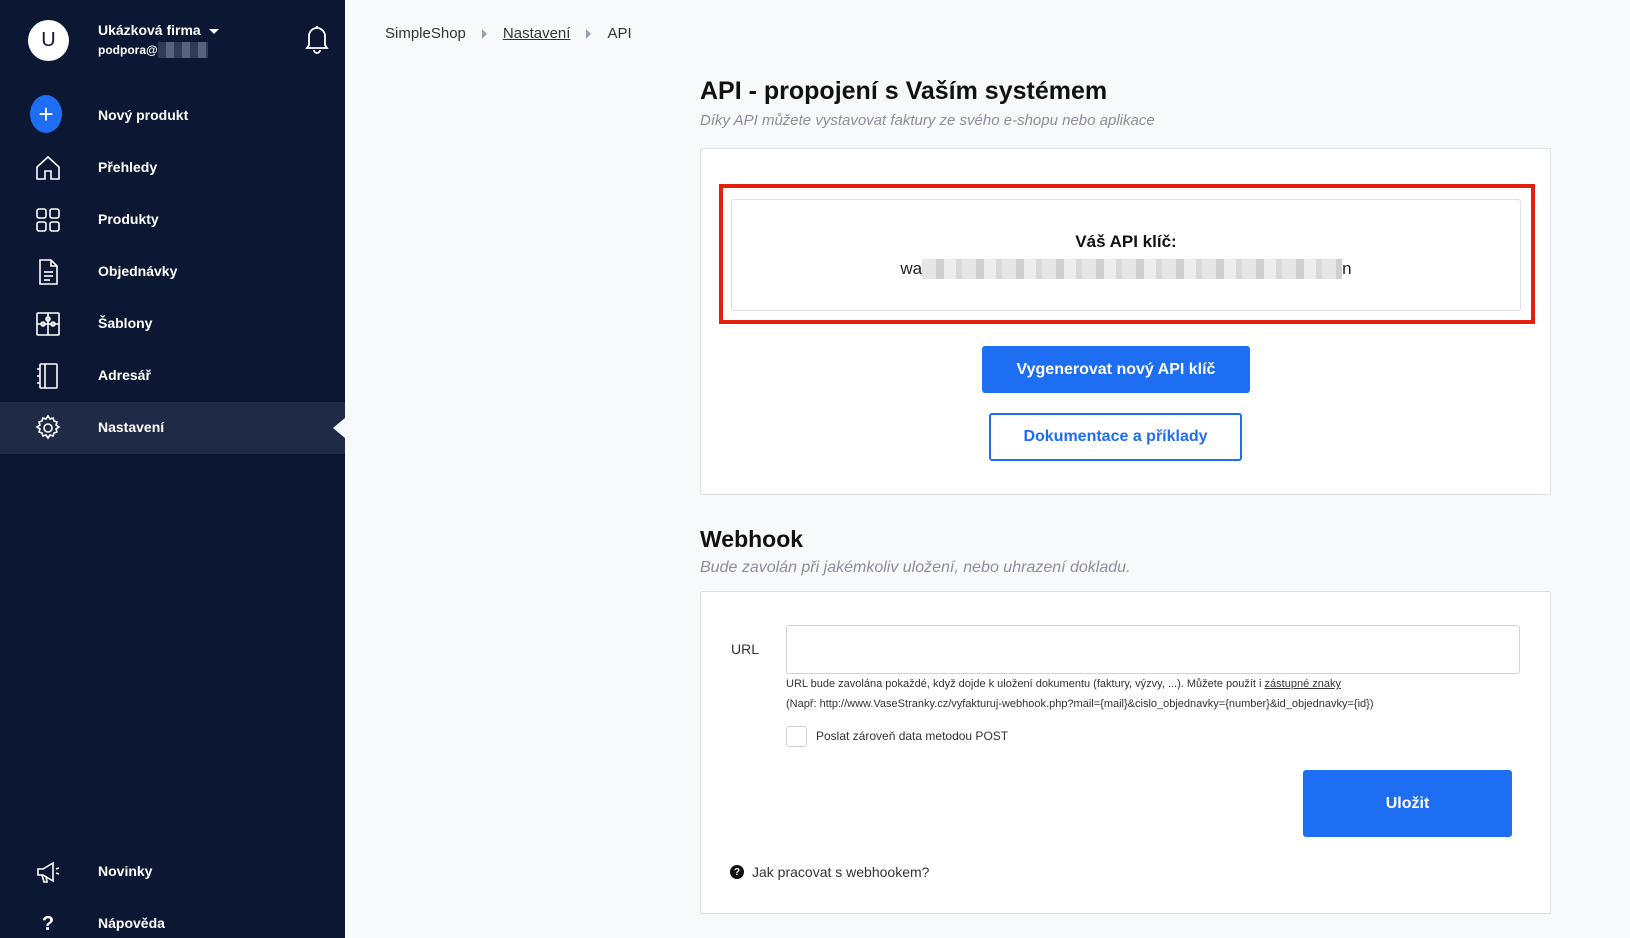  What do you see at coordinates (172, 376) in the screenshot?
I see `nav-address-book: Adresář` at bounding box center [172, 376].